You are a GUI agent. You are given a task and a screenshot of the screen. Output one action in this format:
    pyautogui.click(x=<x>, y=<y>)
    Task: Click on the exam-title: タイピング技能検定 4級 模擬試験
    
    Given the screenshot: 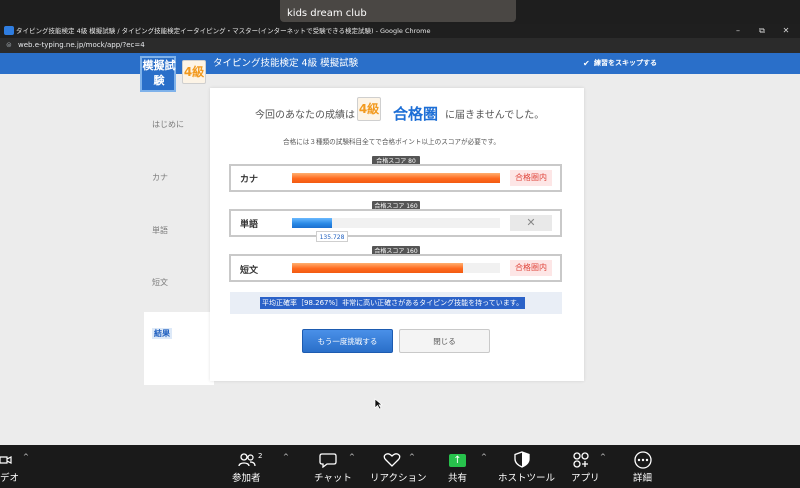 What is the action you would take?
    pyautogui.click(x=286, y=63)
    